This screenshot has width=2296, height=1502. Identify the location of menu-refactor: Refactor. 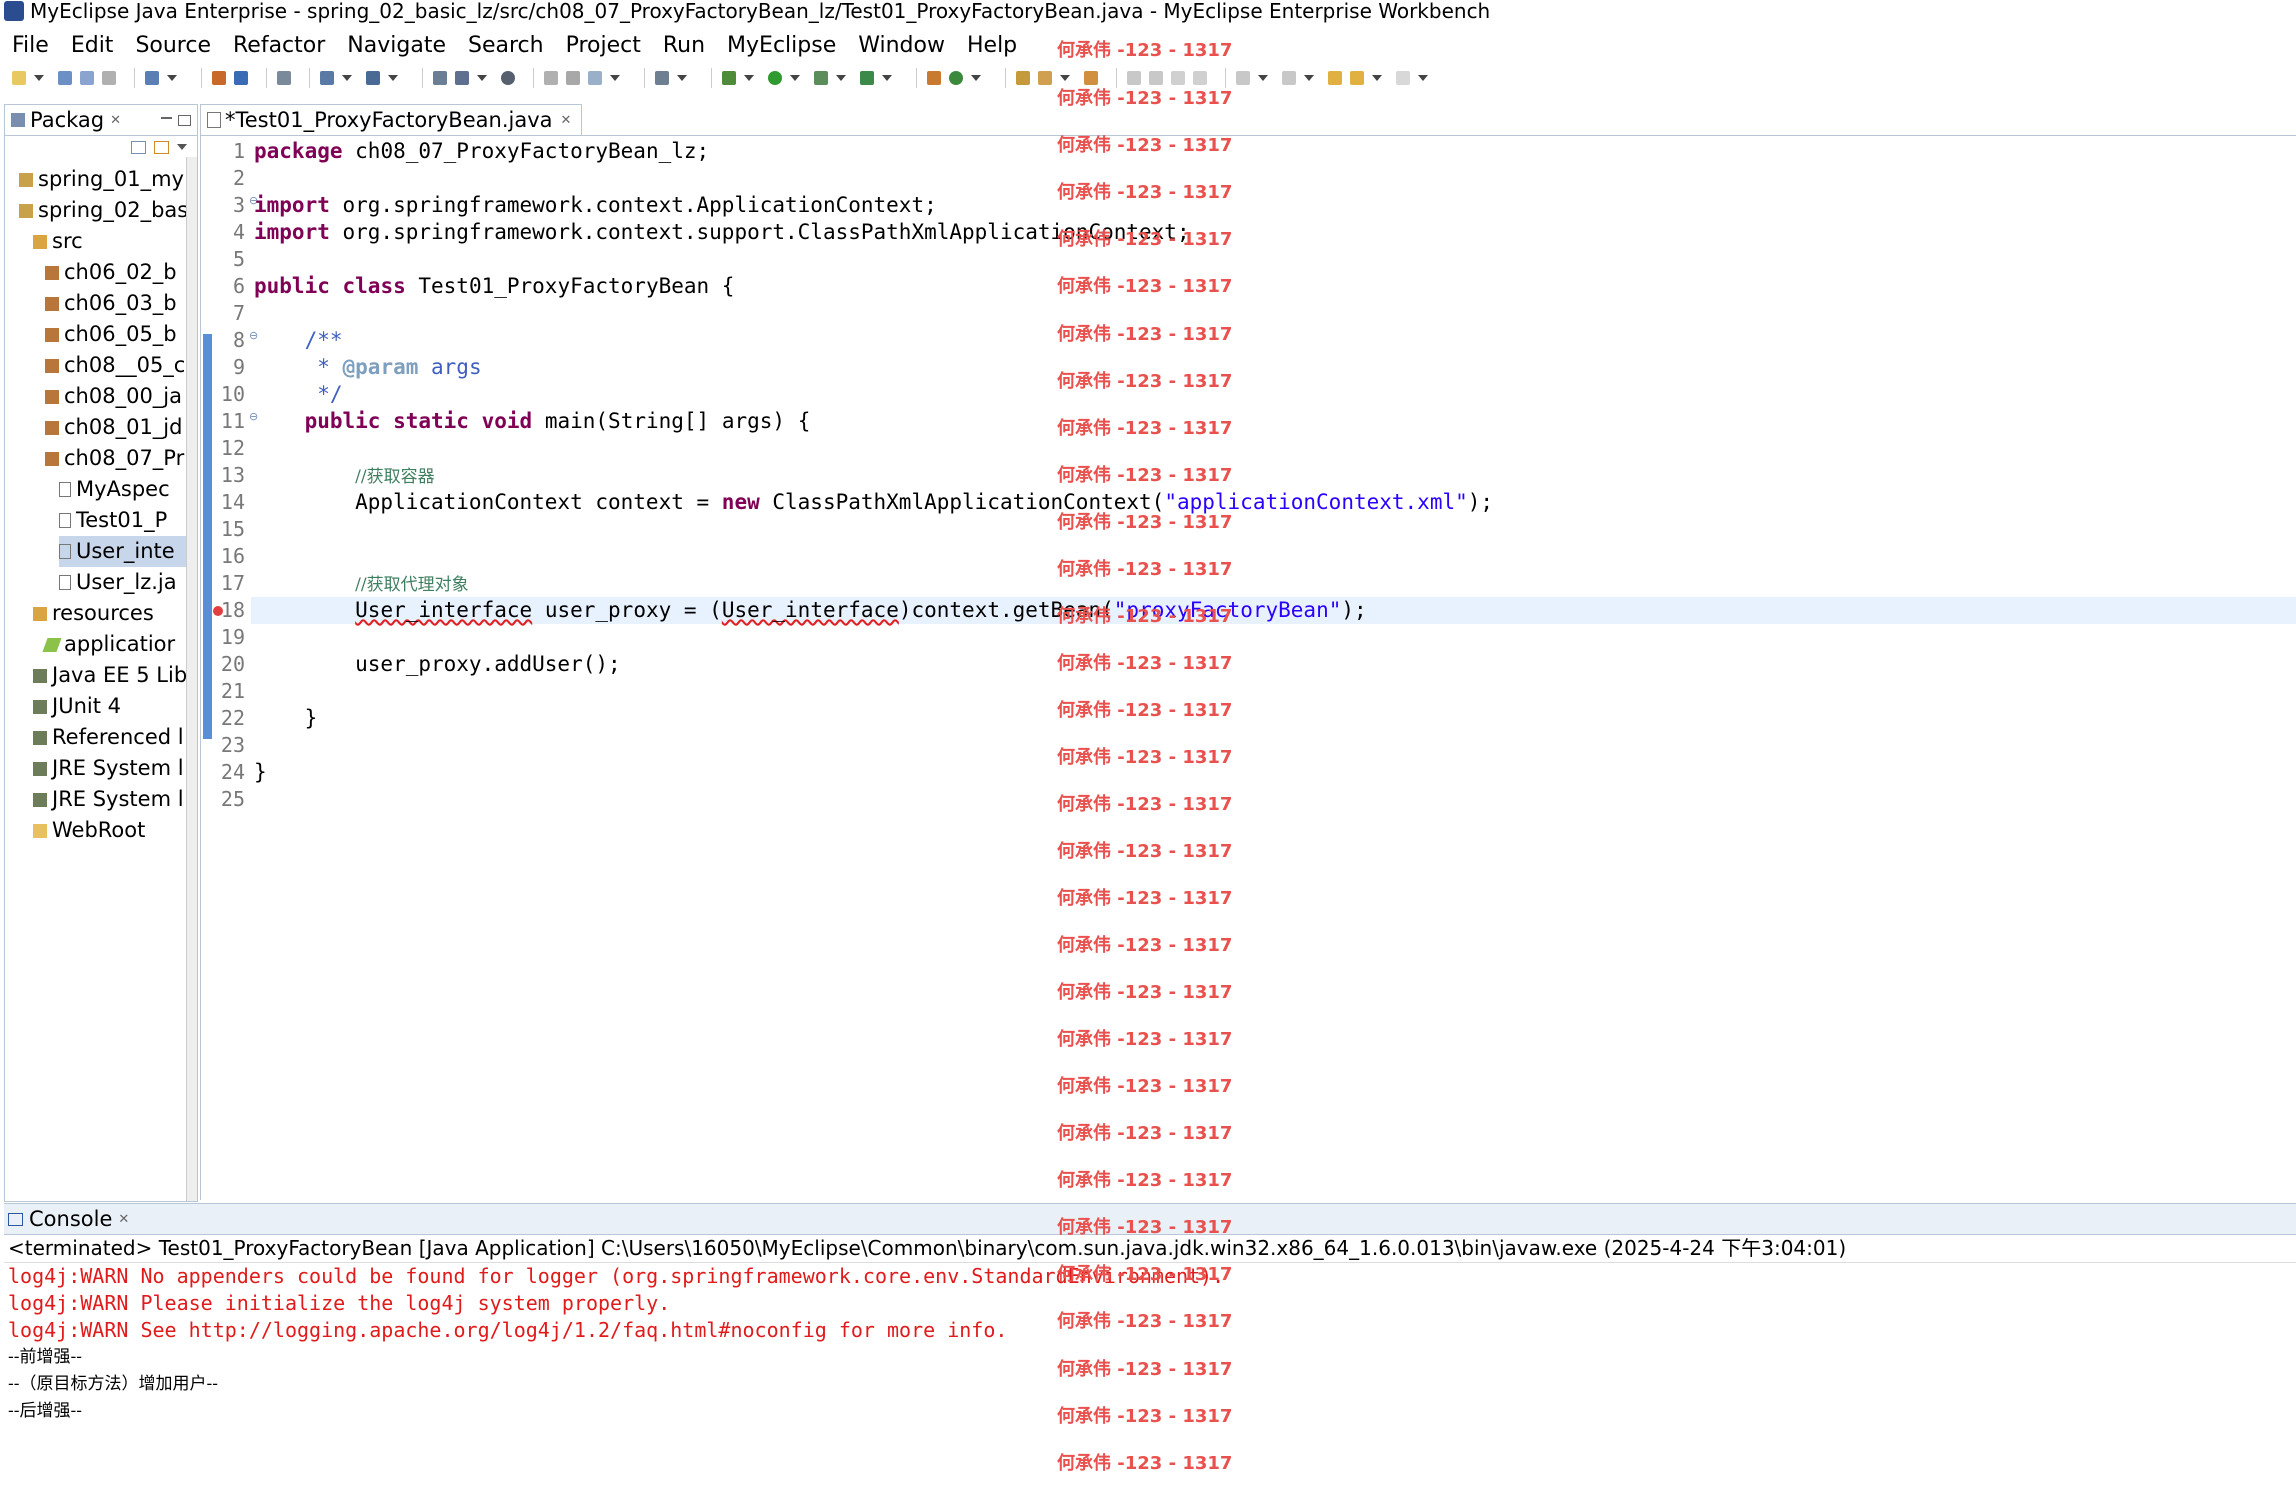
(279, 45).